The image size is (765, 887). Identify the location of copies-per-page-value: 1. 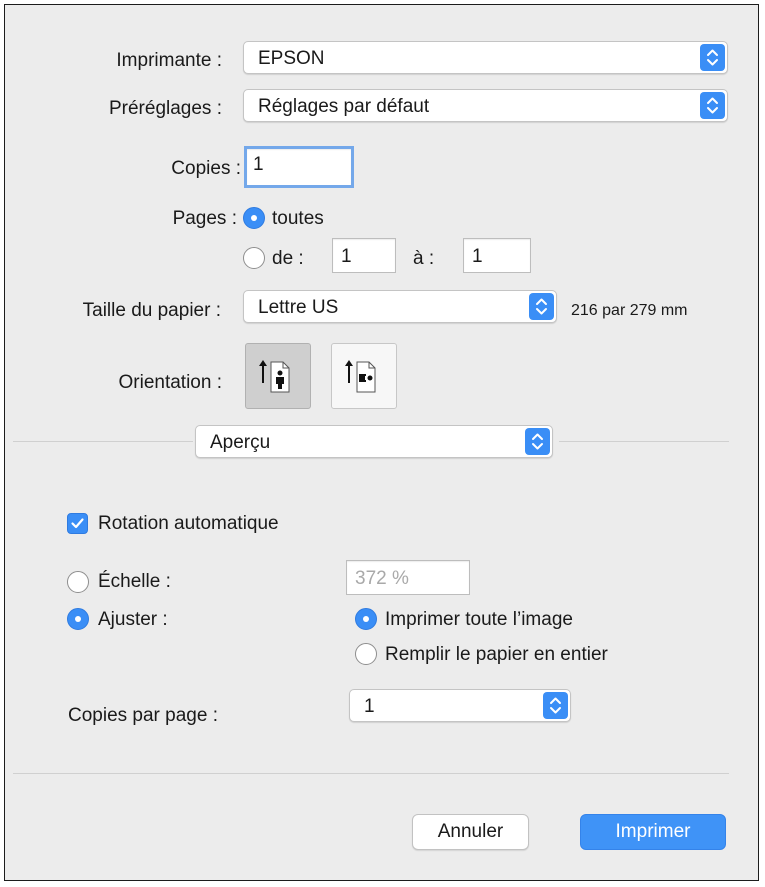
(369, 706).